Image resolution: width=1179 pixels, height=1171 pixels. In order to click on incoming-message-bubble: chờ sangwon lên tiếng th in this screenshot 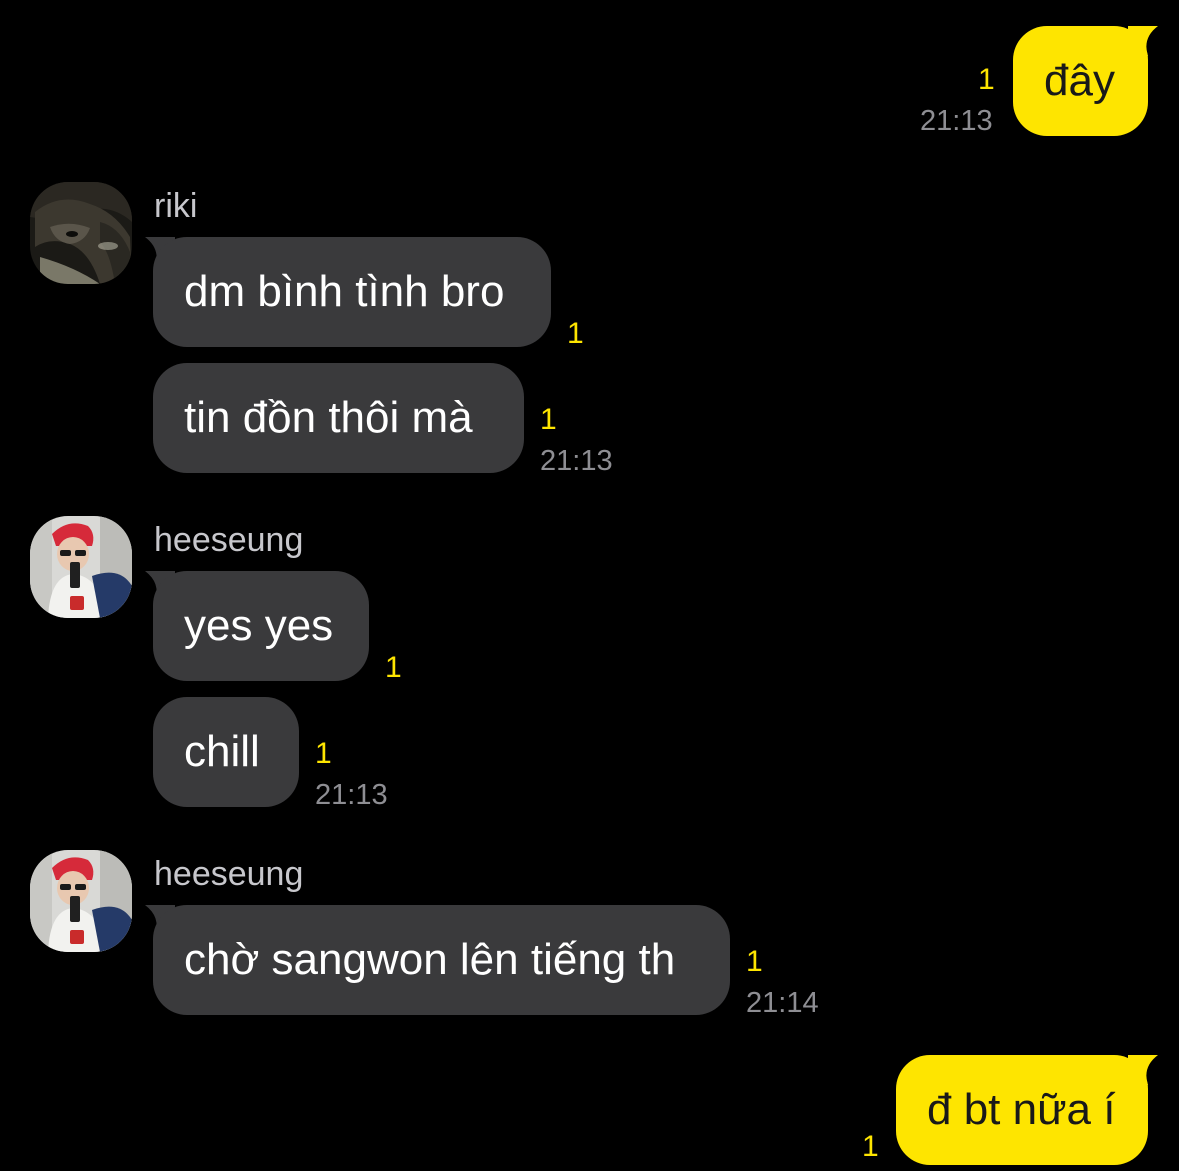, I will do `click(441, 960)`.